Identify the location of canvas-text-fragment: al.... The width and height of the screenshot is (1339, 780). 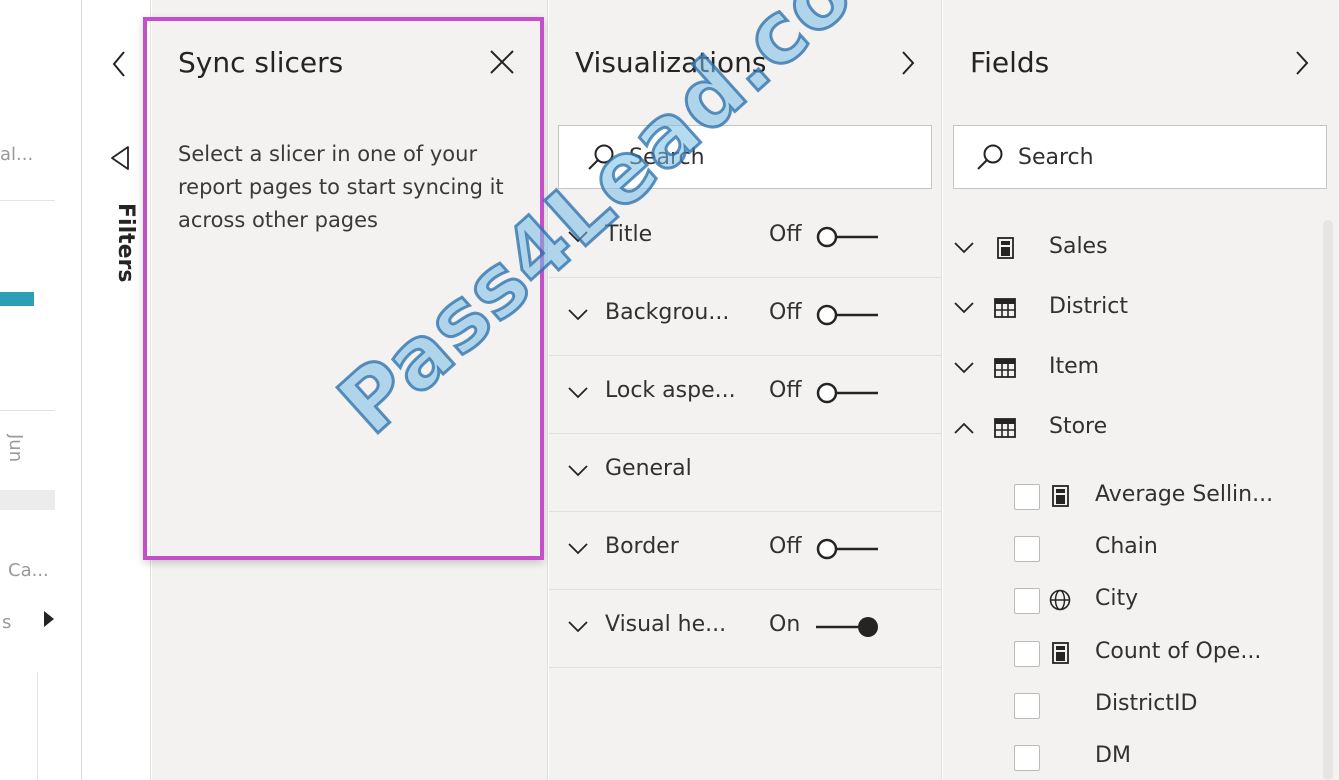
(17, 154).